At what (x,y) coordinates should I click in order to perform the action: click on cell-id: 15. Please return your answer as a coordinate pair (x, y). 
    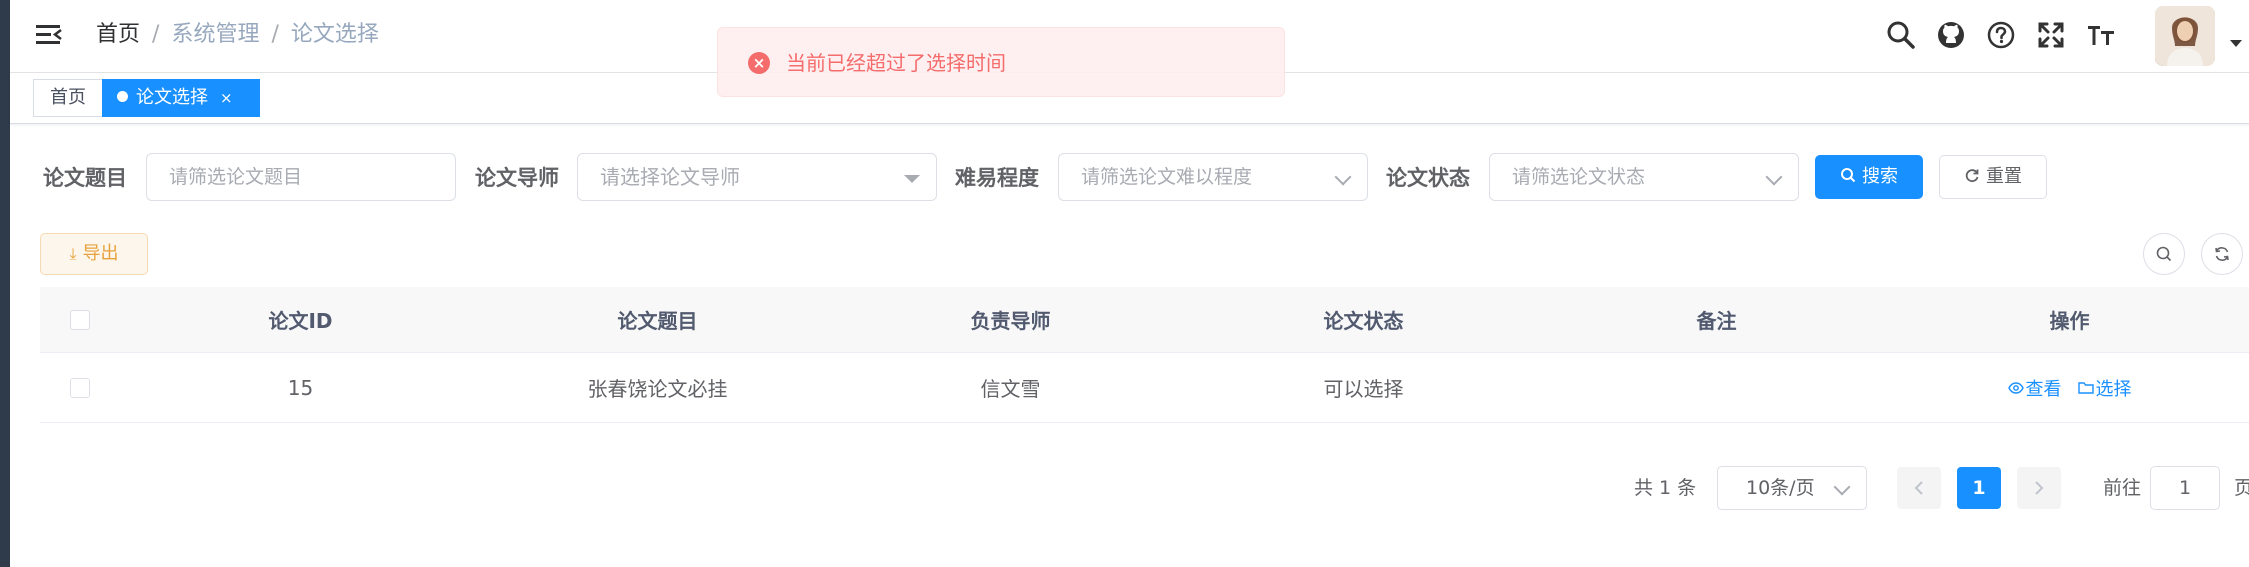
    Looking at the image, I should click on (300, 387).